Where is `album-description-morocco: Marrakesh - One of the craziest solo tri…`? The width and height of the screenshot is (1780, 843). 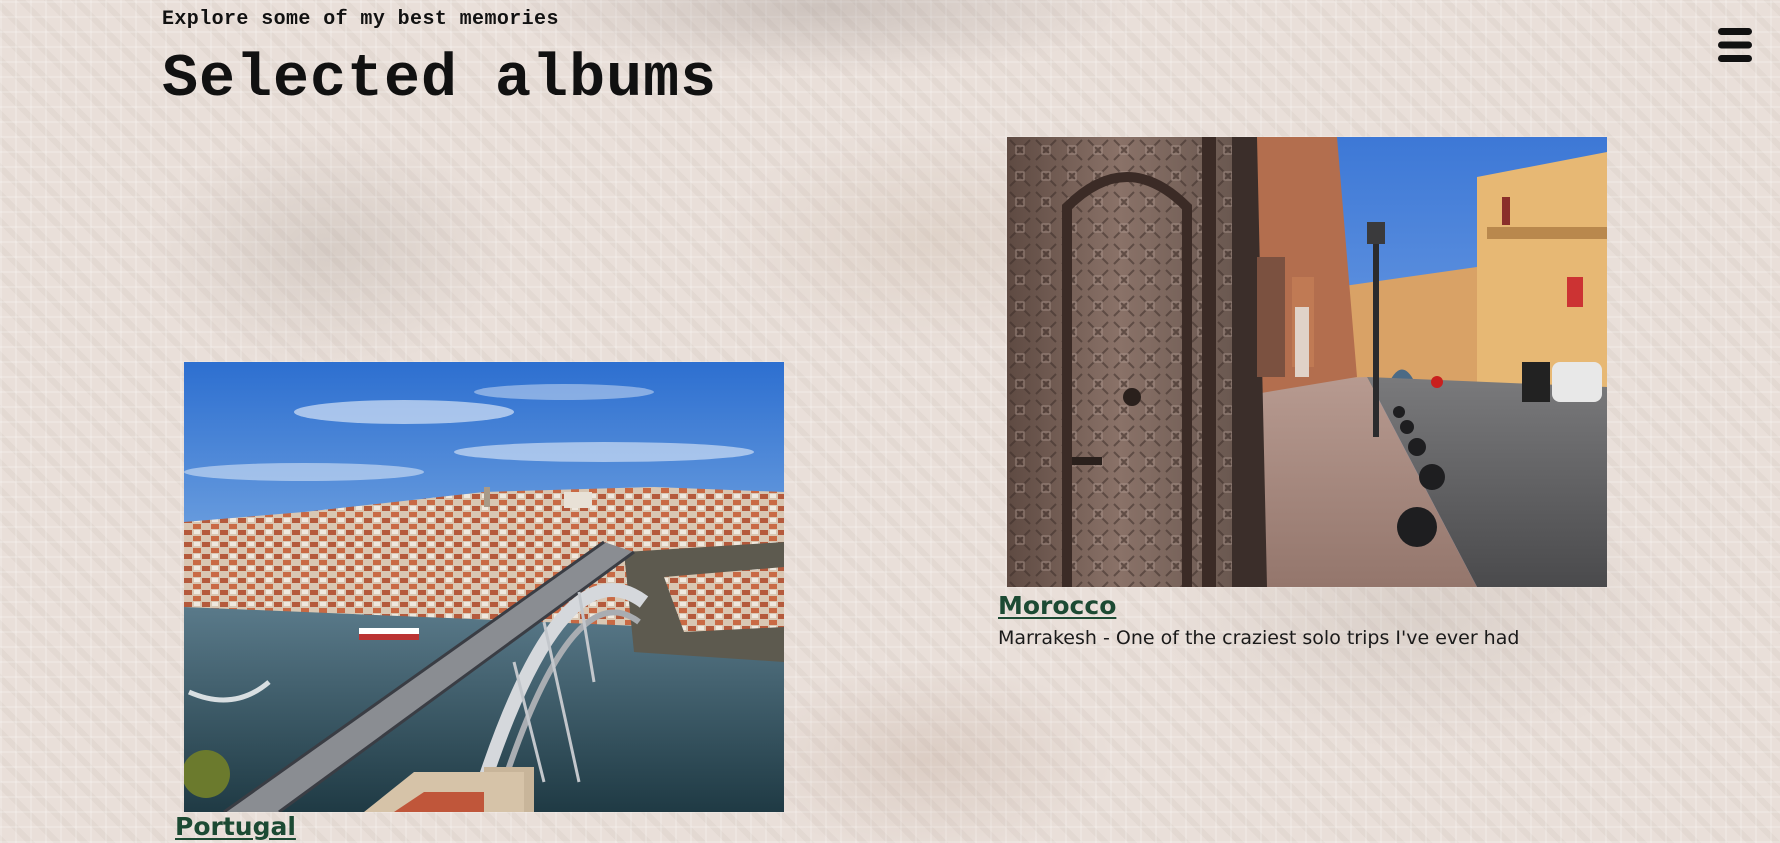 album-description-morocco: Marrakesh - One of the craziest solo tri… is located at coordinates (1259, 638).